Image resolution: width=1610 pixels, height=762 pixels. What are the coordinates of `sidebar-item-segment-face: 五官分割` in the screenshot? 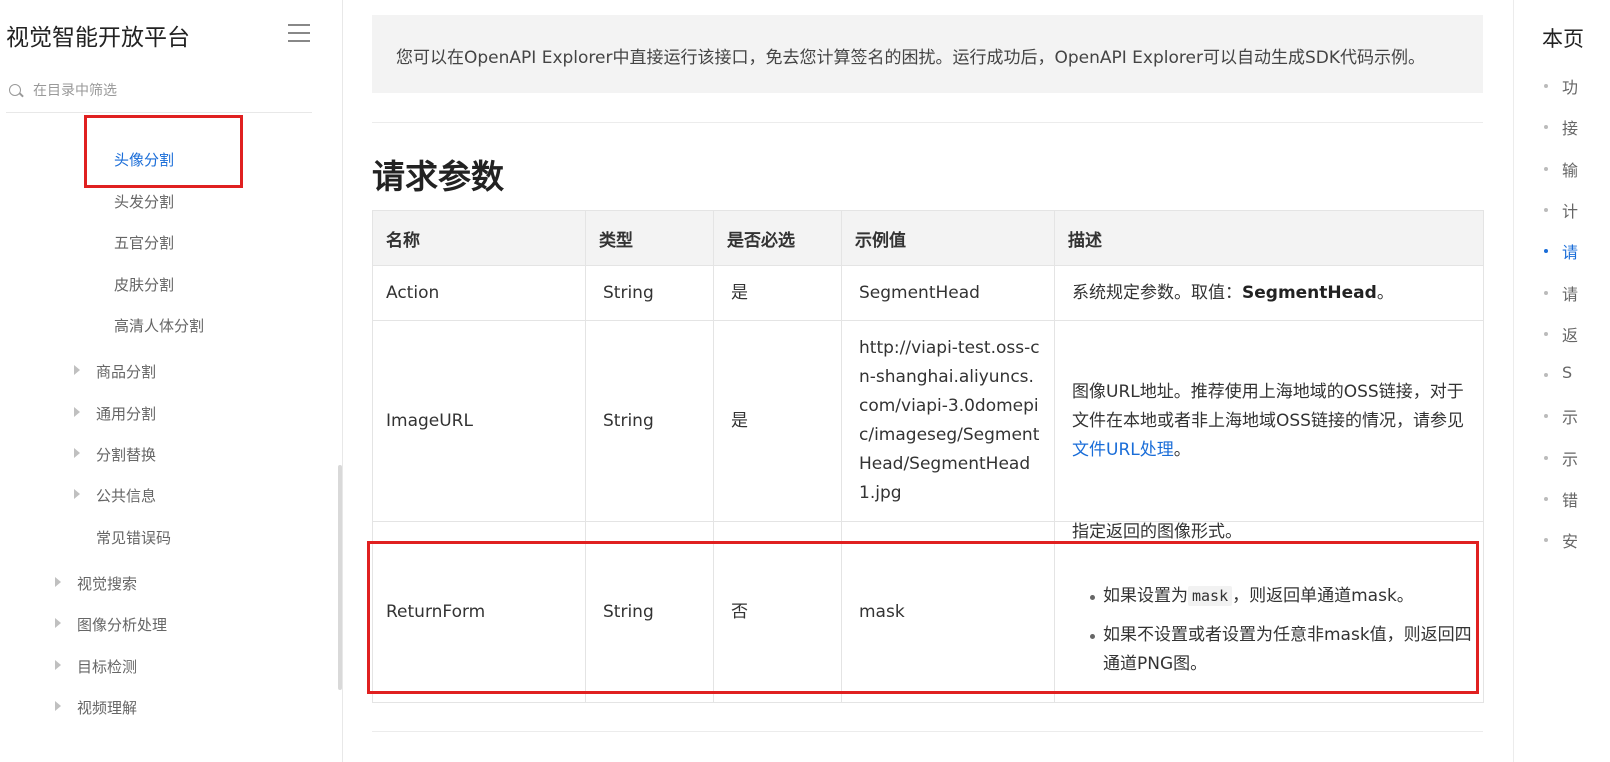 It's located at (144, 242).